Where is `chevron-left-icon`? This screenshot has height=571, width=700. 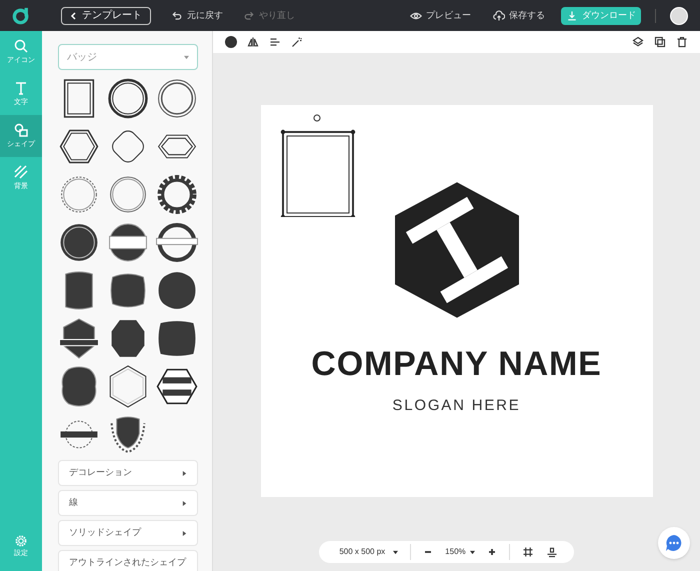
chevron-left-icon is located at coordinates (74, 16).